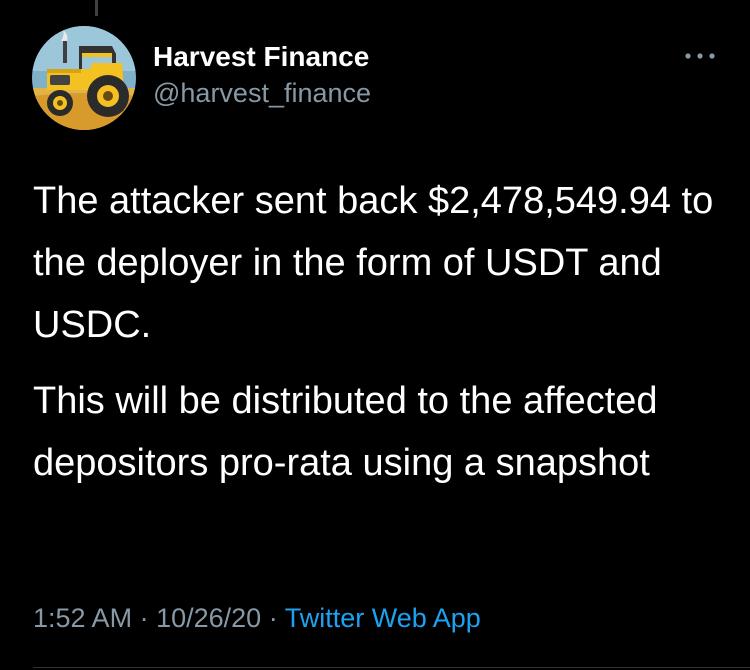 The image size is (750, 670). Describe the element at coordinates (391, 667) in the screenshot. I see `divider` at that location.